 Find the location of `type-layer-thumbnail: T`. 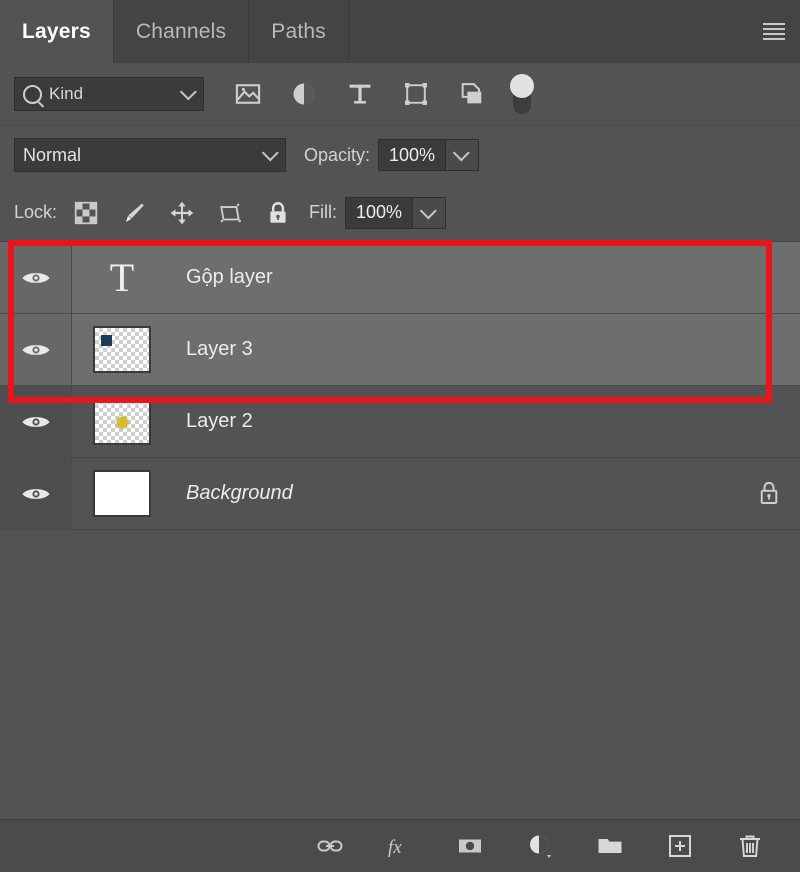

type-layer-thumbnail: T is located at coordinates (122, 277).